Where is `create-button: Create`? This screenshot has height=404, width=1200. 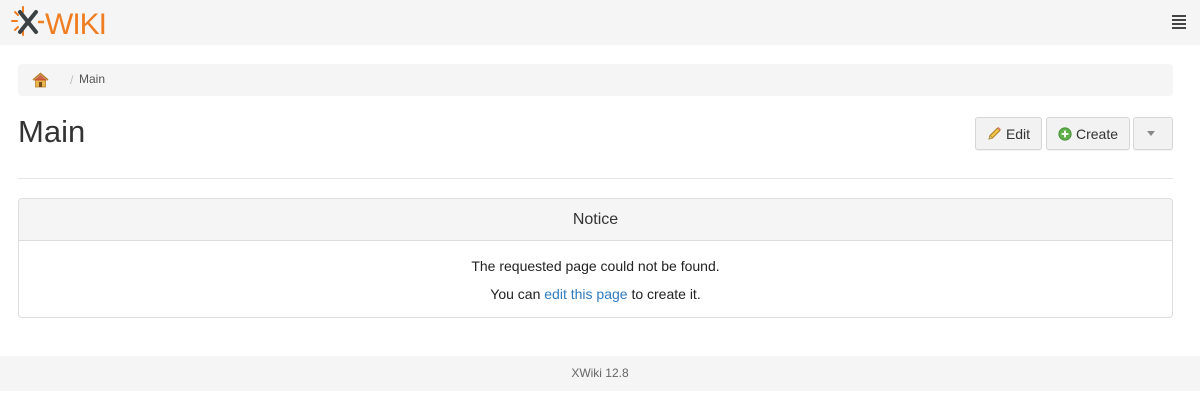 create-button: Create is located at coordinates (1088, 133).